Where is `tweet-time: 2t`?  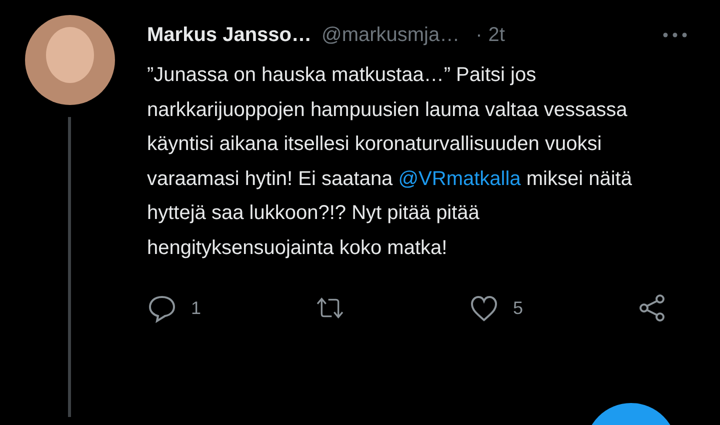 tweet-time: 2t is located at coordinates (496, 35).